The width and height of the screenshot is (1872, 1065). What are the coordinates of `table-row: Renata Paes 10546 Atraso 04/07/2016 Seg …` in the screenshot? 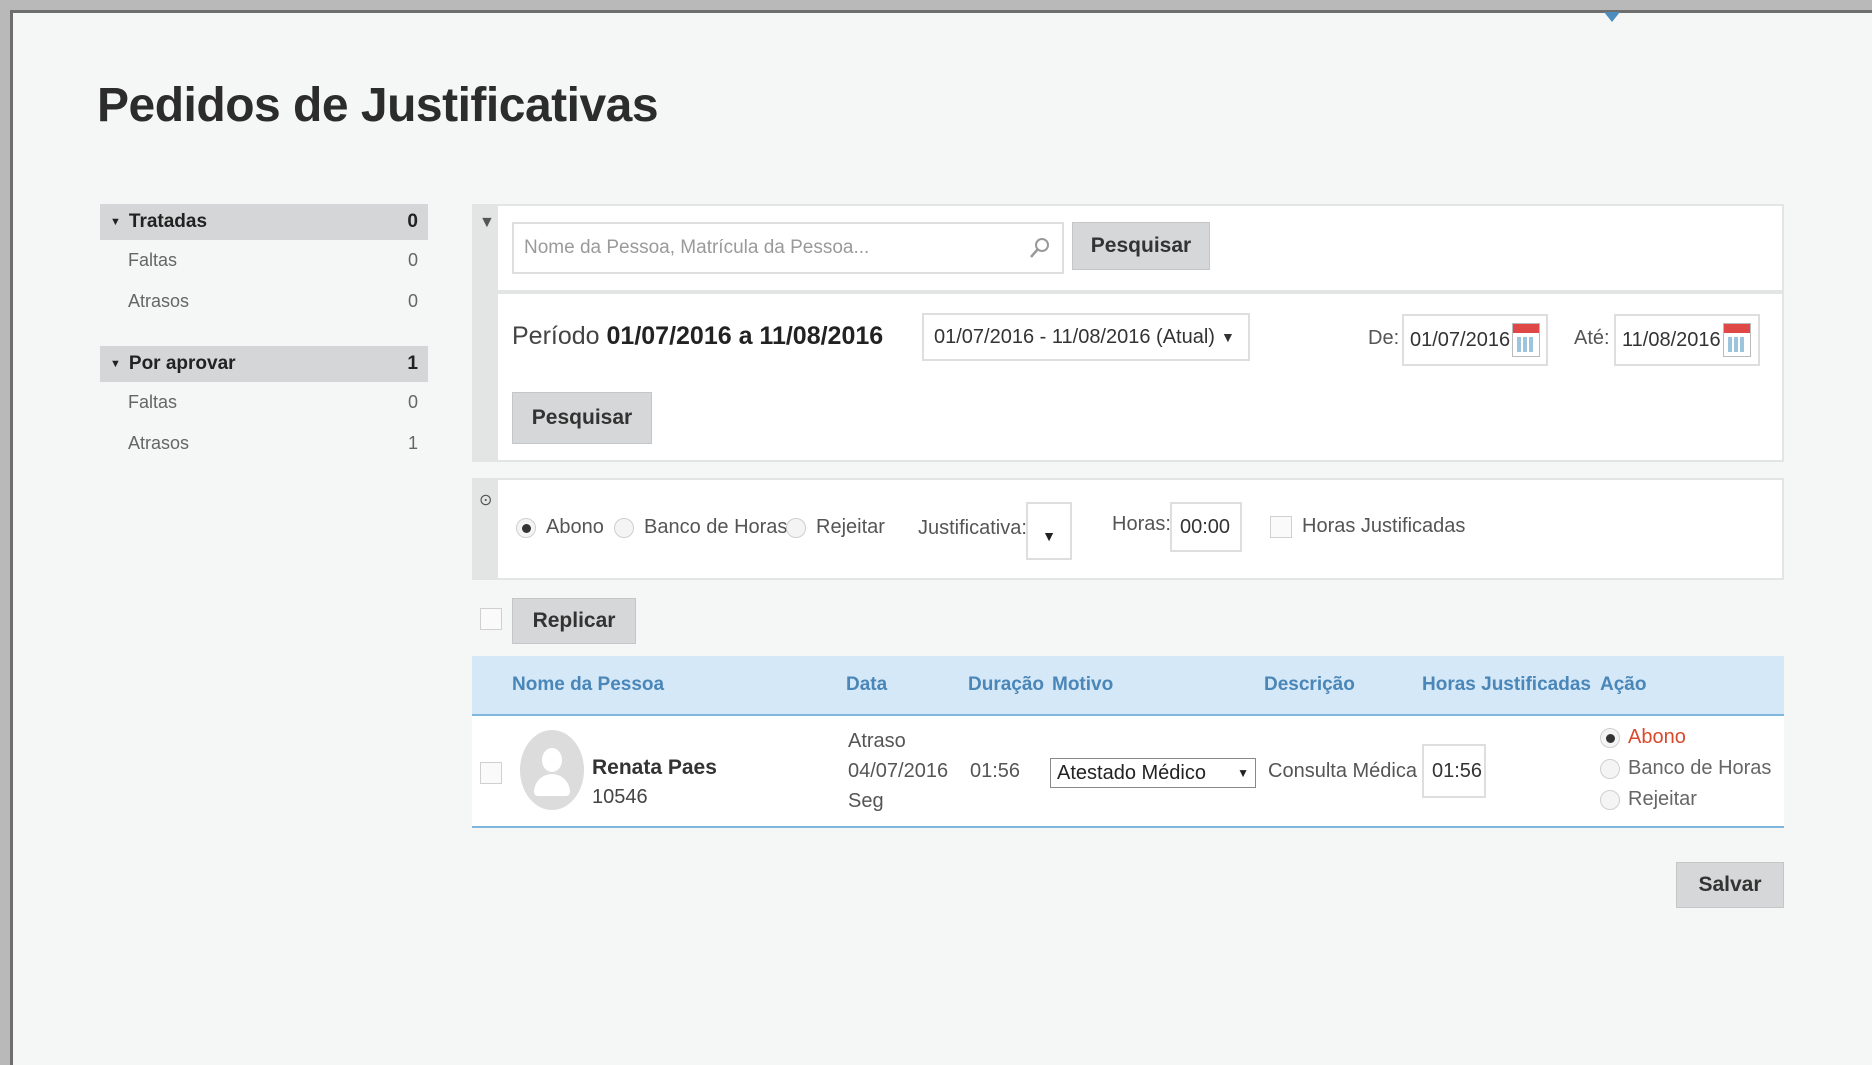 It's located at (1128, 772).